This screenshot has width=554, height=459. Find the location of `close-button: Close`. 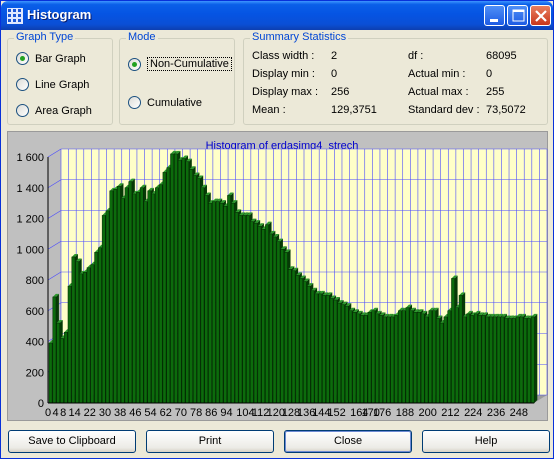

close-button: Close is located at coordinates (348, 441).